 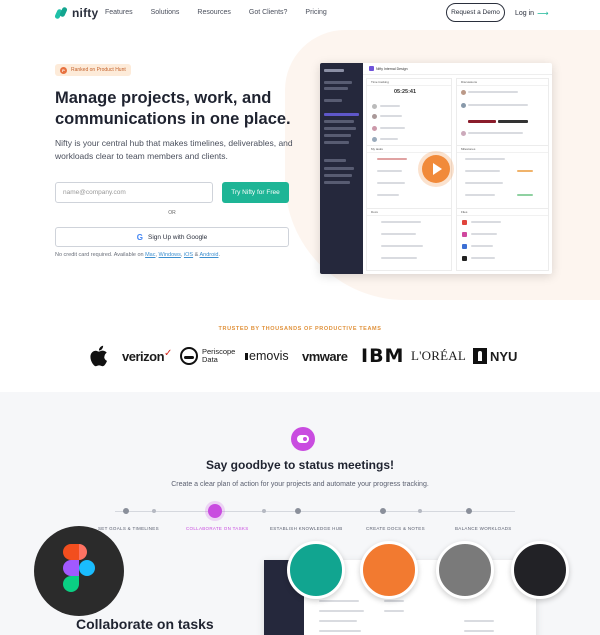 What do you see at coordinates (143, 356) in the screenshot?
I see `verizon-wordmark: verizon` at bounding box center [143, 356].